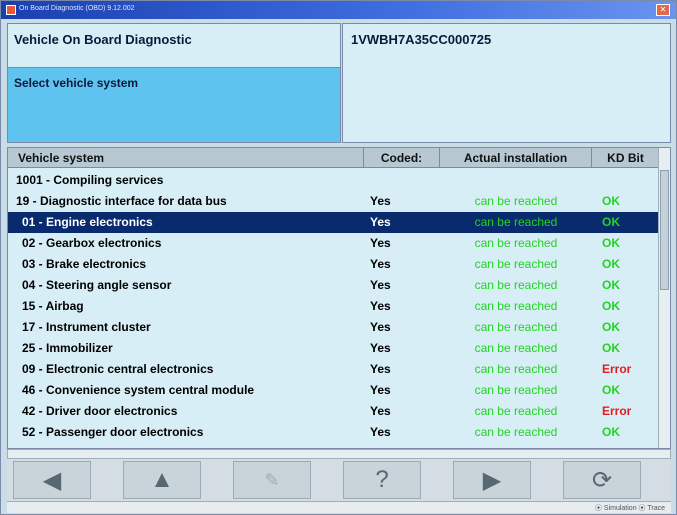 This screenshot has height=515, width=677. What do you see at coordinates (626, 158) in the screenshot?
I see `column-header-kd-bit: KD Bit` at bounding box center [626, 158].